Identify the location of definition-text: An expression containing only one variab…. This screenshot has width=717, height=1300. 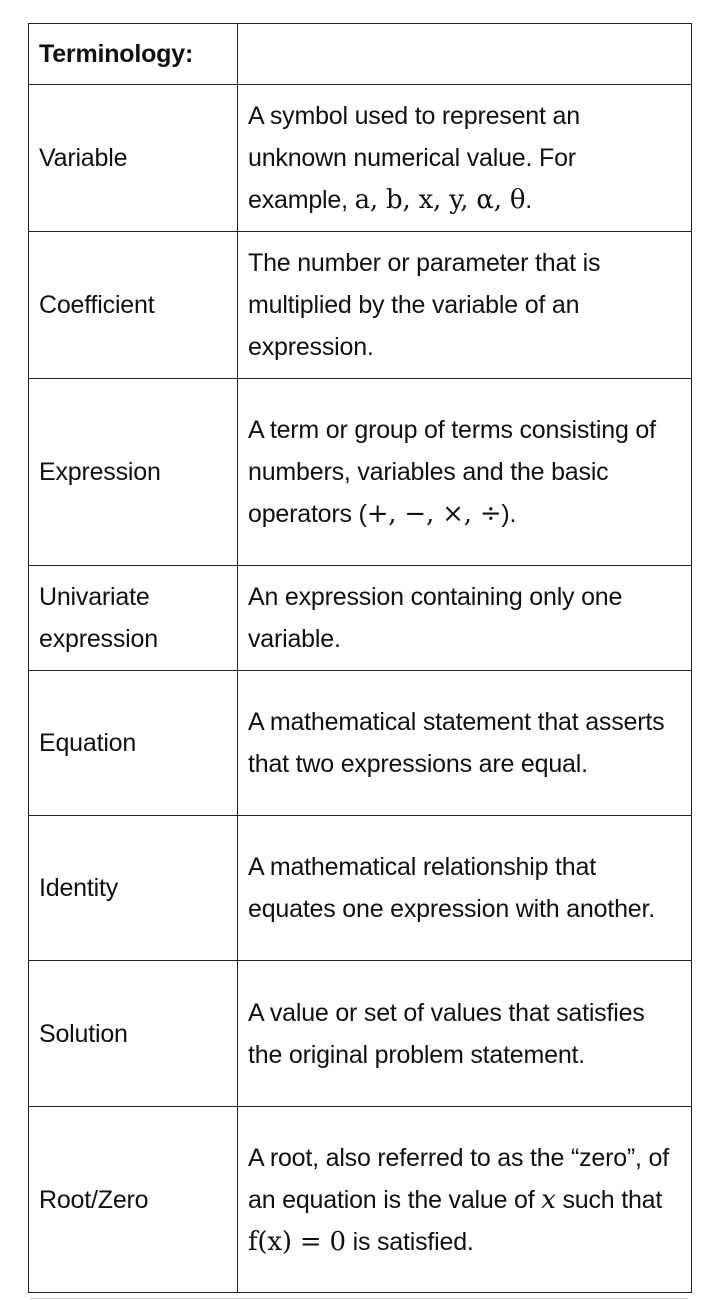
(435, 618).